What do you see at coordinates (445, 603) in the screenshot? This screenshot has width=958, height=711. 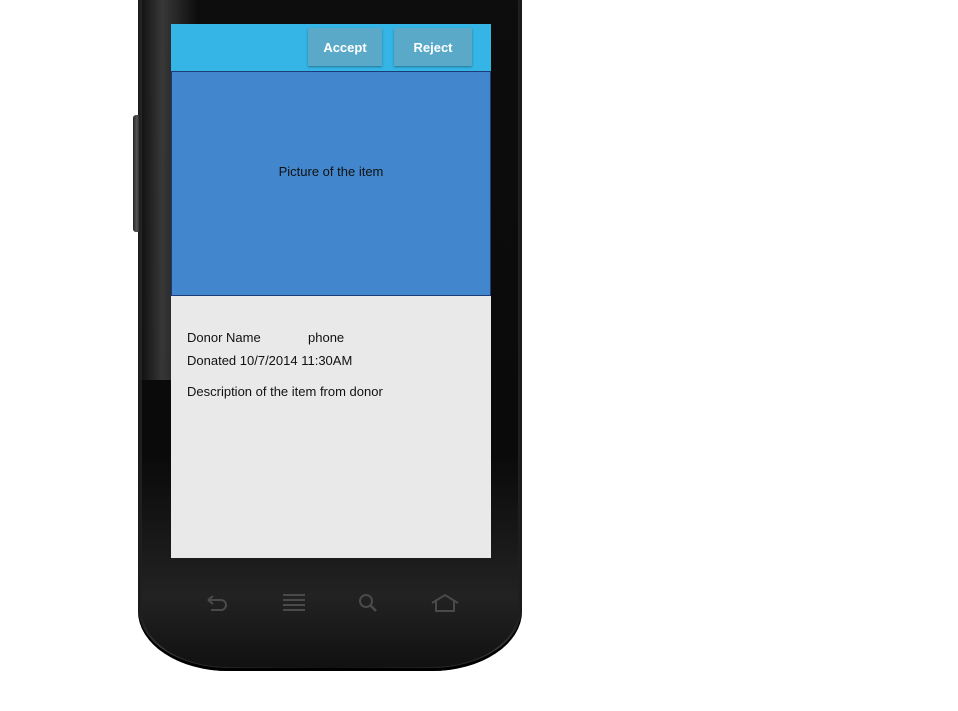 I see `home-icon` at bounding box center [445, 603].